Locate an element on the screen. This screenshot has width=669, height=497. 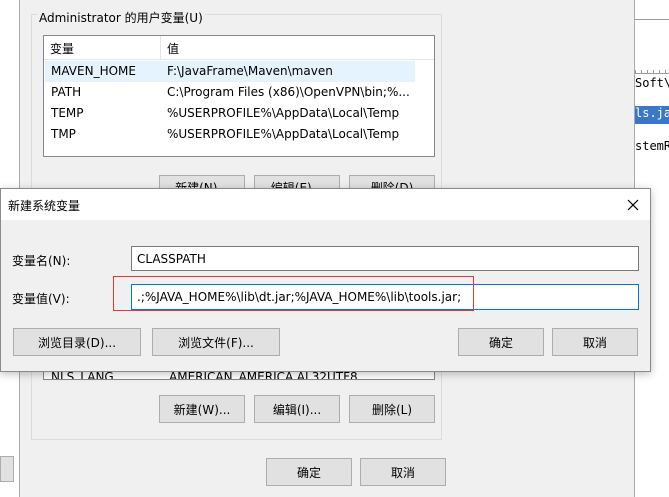
ok-button: 确定 is located at coordinates (309, 472).